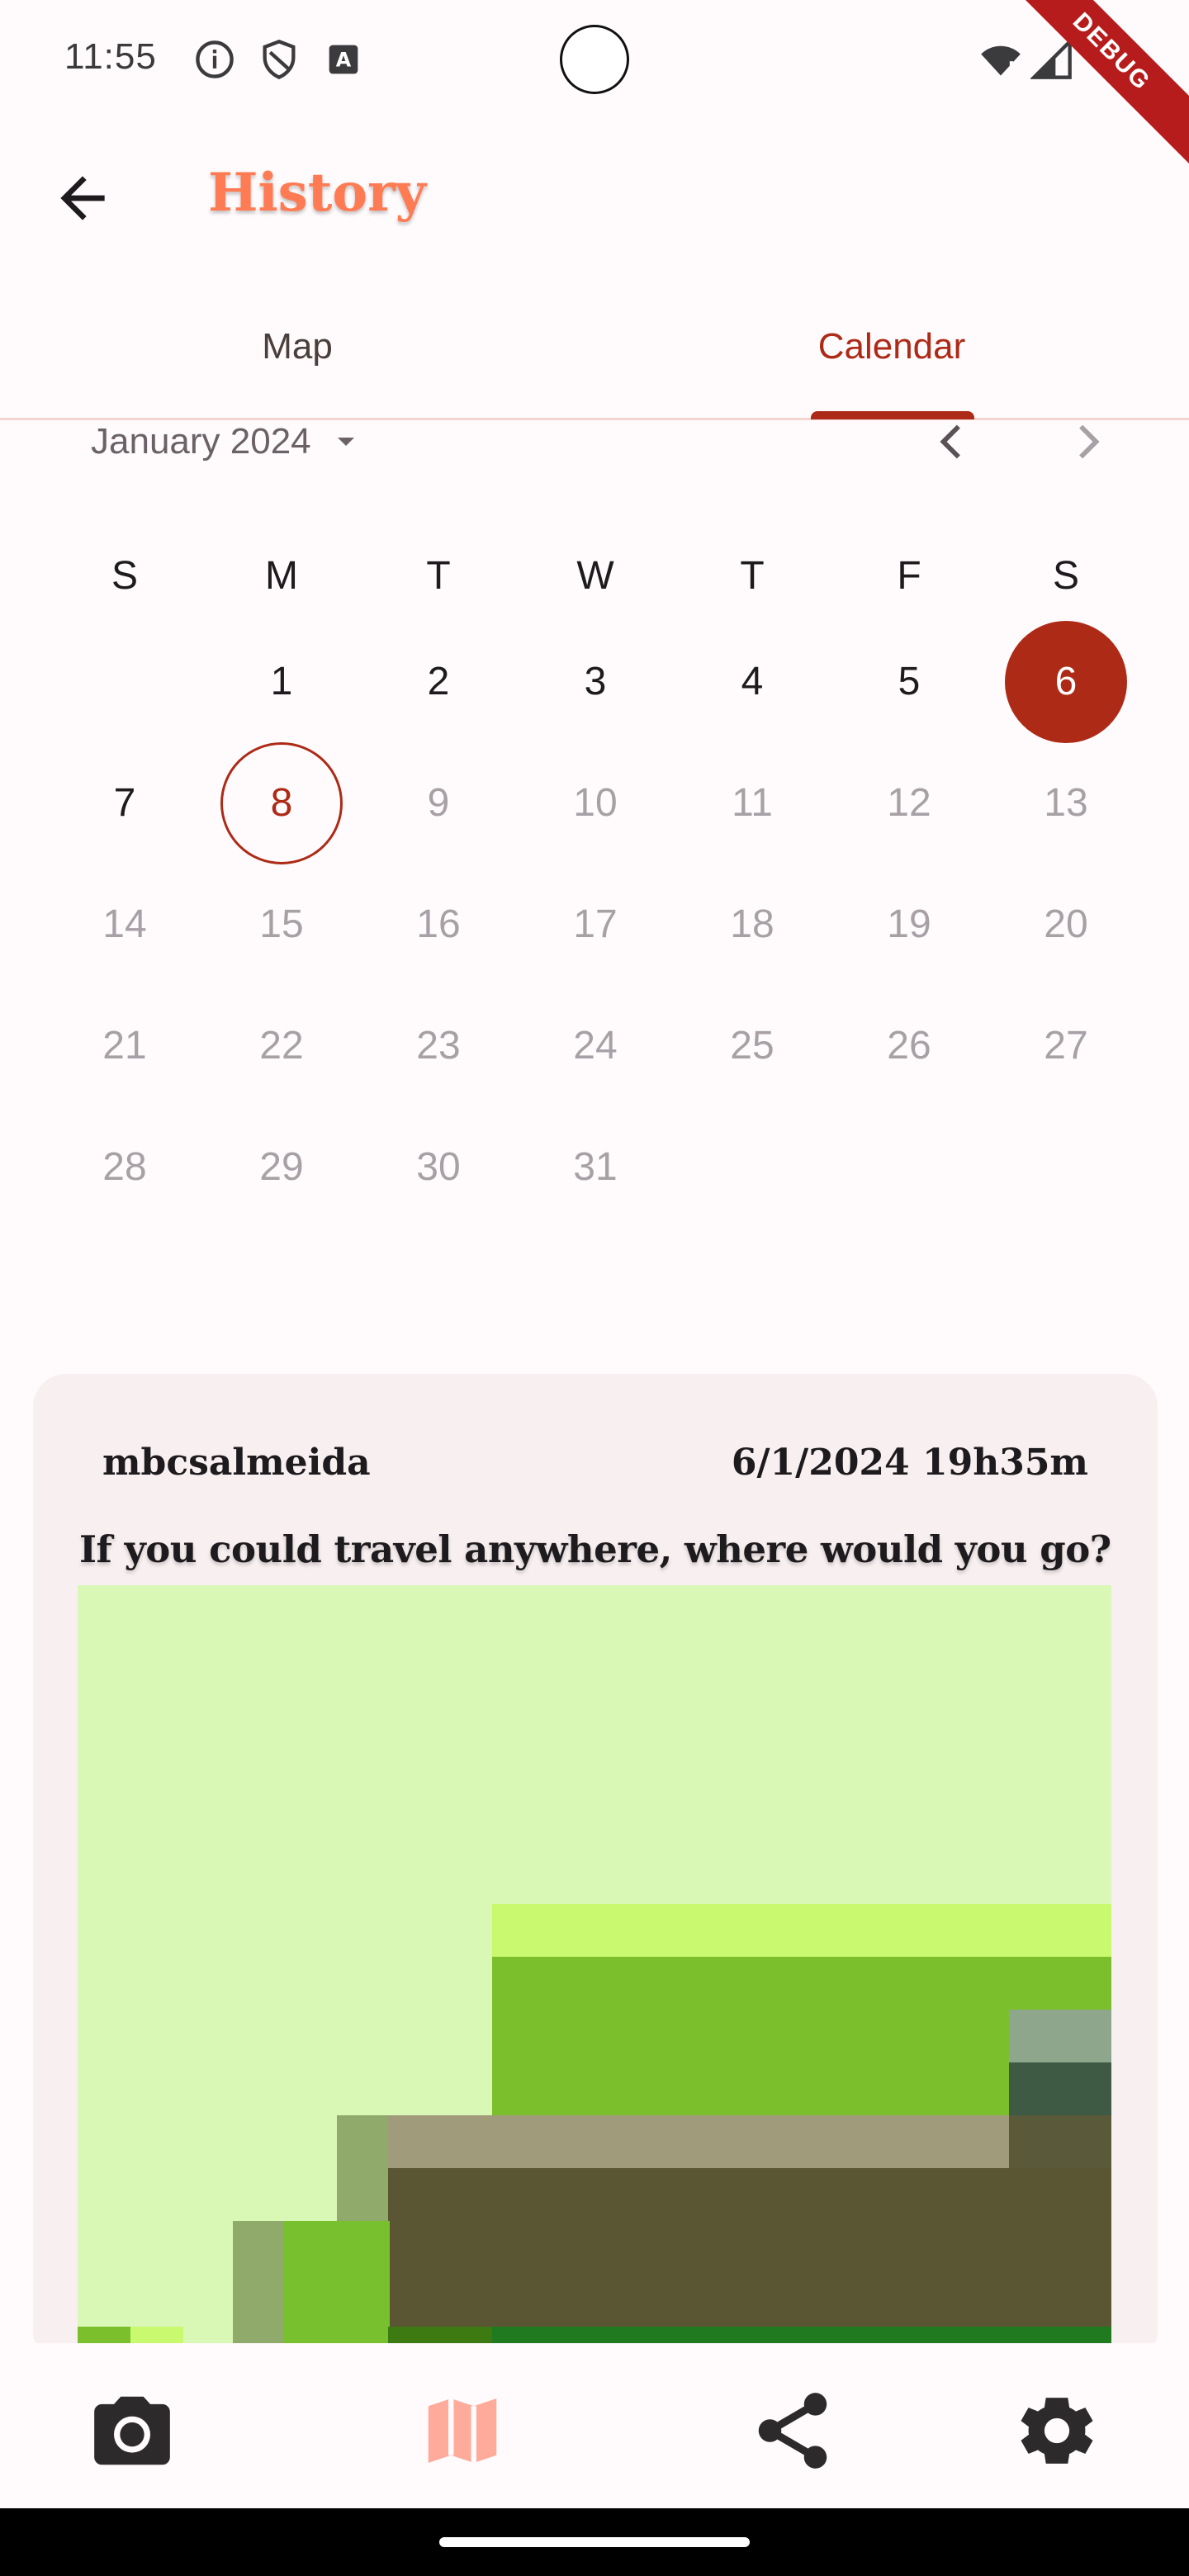 Image resolution: width=1189 pixels, height=2576 pixels. I want to click on home-gesture-pill, so click(594, 2542).